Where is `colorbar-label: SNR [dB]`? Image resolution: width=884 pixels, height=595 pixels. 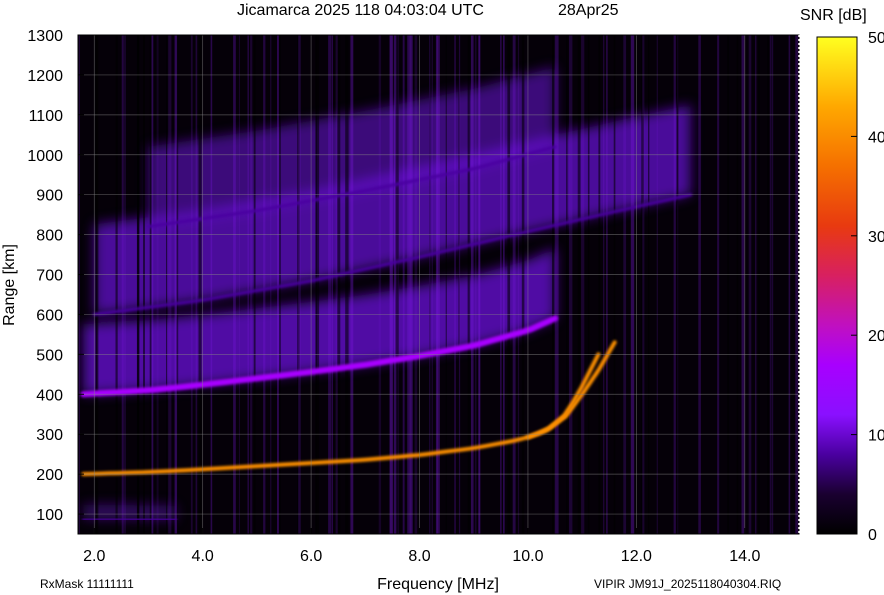 colorbar-label: SNR [dB] is located at coordinates (833, 15).